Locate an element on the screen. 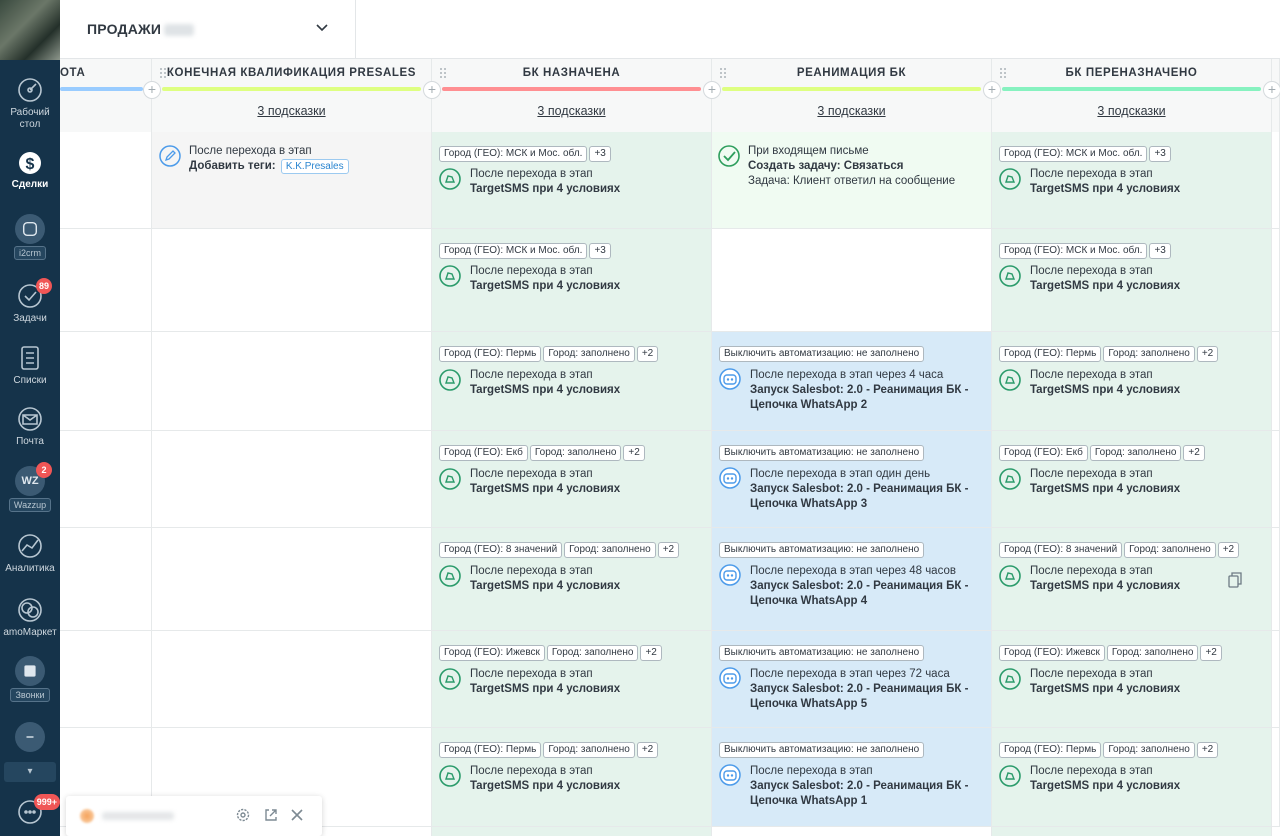 Image resolution: width=1280 pixels, height=836 pixels. sidebar-item-i2crm: i2crm is located at coordinates (30, 237).